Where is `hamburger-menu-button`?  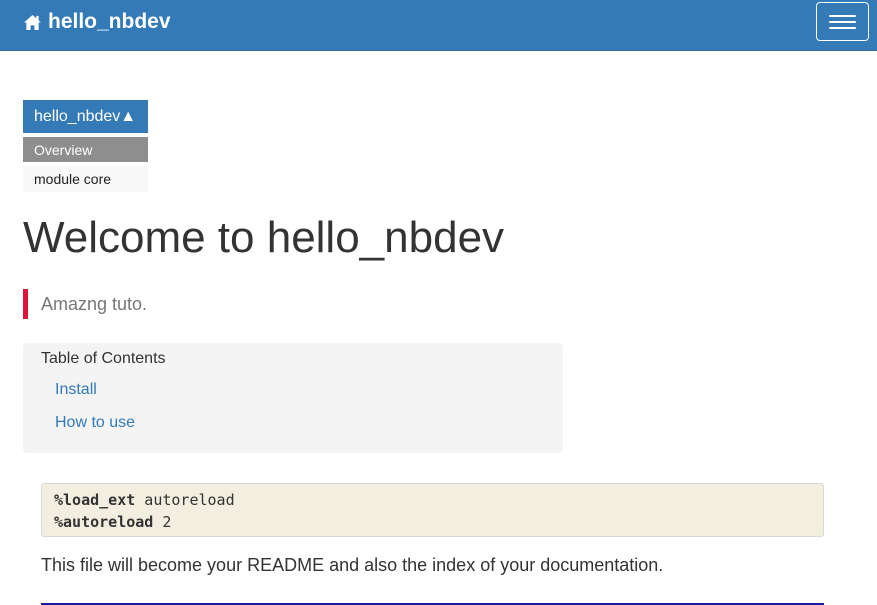
hamburger-menu-button is located at coordinates (842, 21).